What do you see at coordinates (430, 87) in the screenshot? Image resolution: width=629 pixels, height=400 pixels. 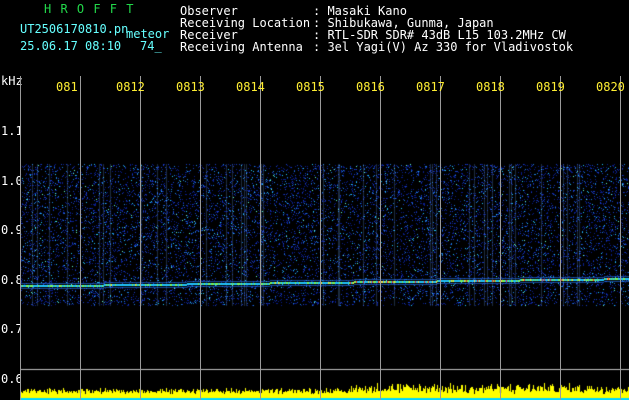 I see `time-label: 0817` at bounding box center [430, 87].